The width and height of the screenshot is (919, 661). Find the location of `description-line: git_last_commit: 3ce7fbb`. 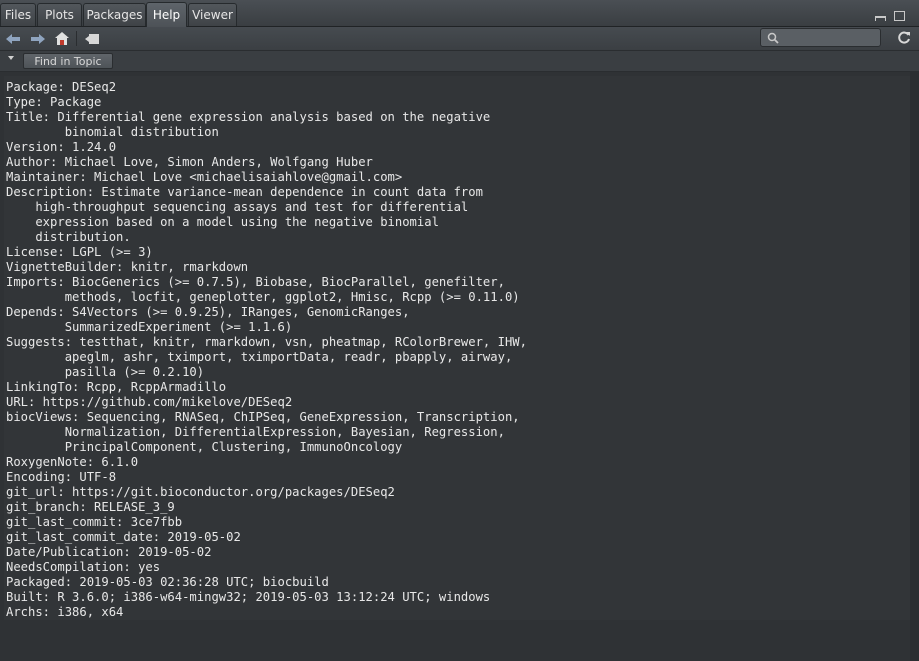

description-line: git_last_commit: 3ce7fbb is located at coordinates (94, 522).